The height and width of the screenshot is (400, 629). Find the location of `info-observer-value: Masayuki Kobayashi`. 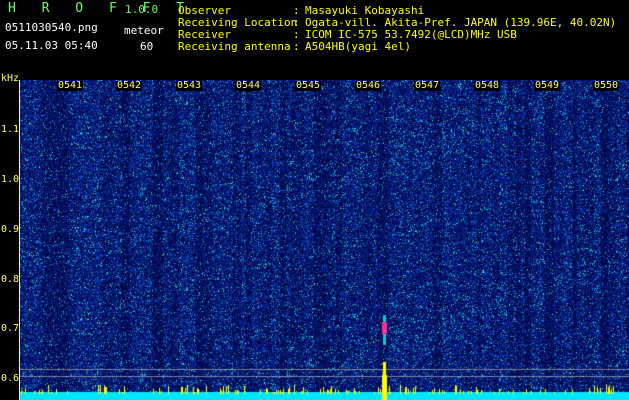

info-observer-value: Masayuki Kobayashi is located at coordinates (365, 10).